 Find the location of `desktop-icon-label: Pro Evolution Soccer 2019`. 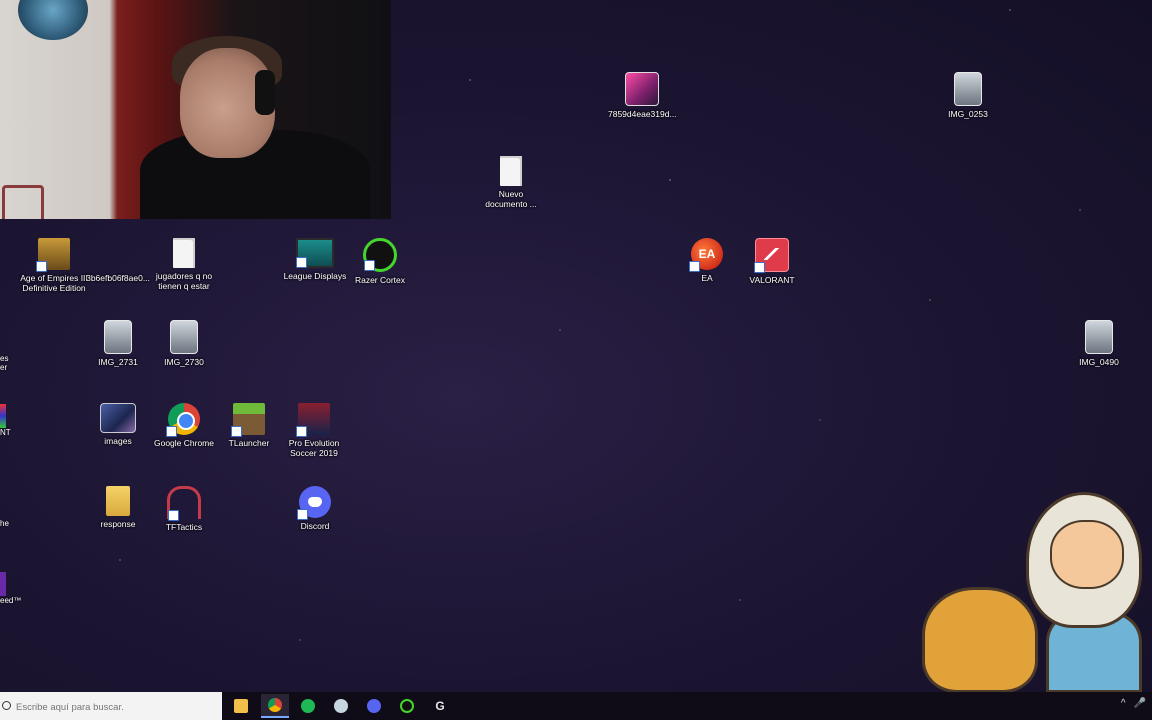

desktop-icon-label: Pro Evolution Soccer 2019 is located at coordinates (314, 448).